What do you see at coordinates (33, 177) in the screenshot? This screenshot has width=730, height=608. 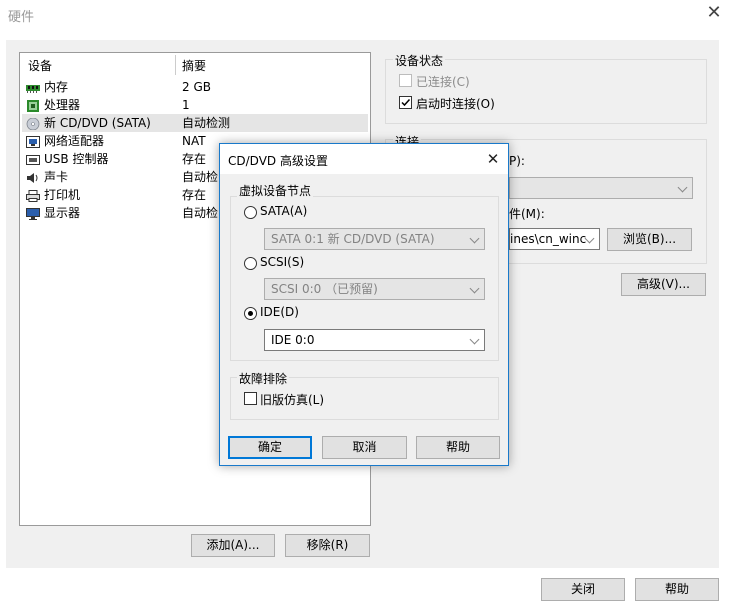 I see `sound-card-icon` at bounding box center [33, 177].